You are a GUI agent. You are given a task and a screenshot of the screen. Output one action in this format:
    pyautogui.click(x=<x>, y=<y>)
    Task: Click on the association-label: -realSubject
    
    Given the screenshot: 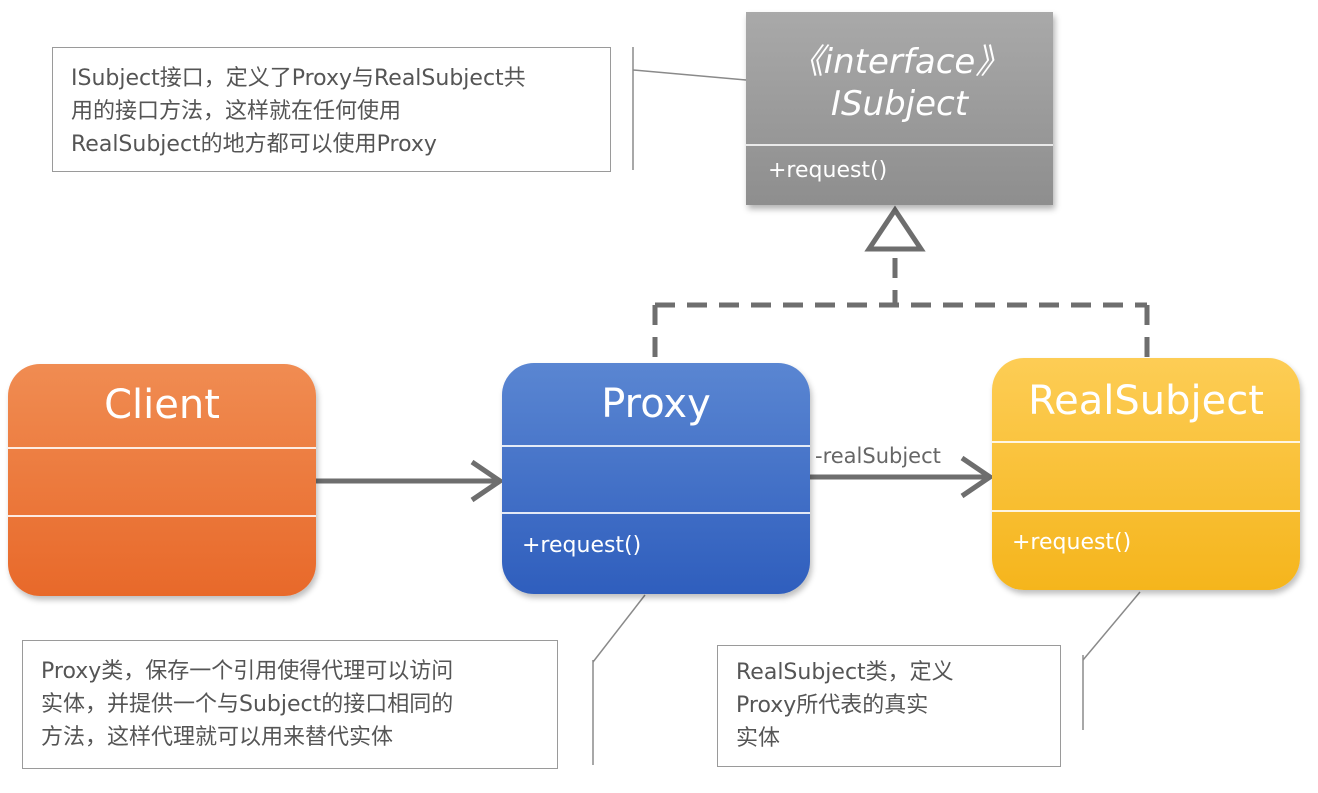 What is the action you would take?
    pyautogui.click(x=878, y=456)
    